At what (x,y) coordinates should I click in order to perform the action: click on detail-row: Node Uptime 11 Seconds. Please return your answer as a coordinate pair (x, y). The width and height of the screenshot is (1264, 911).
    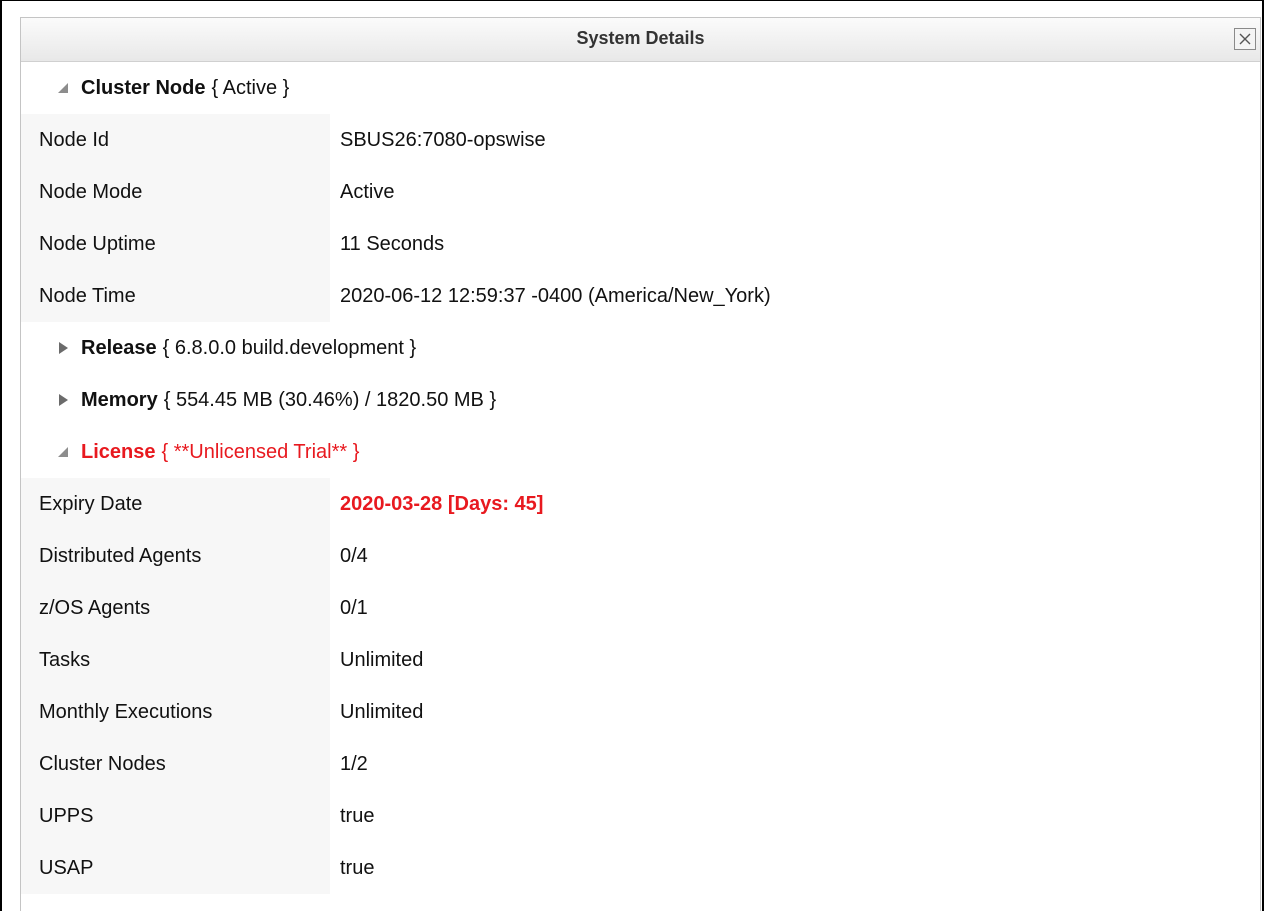
    Looking at the image, I should click on (640, 244).